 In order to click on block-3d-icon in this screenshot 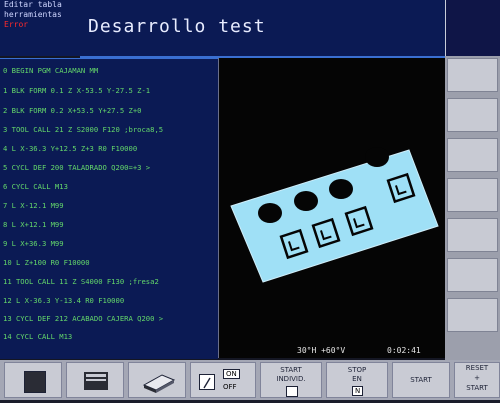, I will do `click(159, 383)`.